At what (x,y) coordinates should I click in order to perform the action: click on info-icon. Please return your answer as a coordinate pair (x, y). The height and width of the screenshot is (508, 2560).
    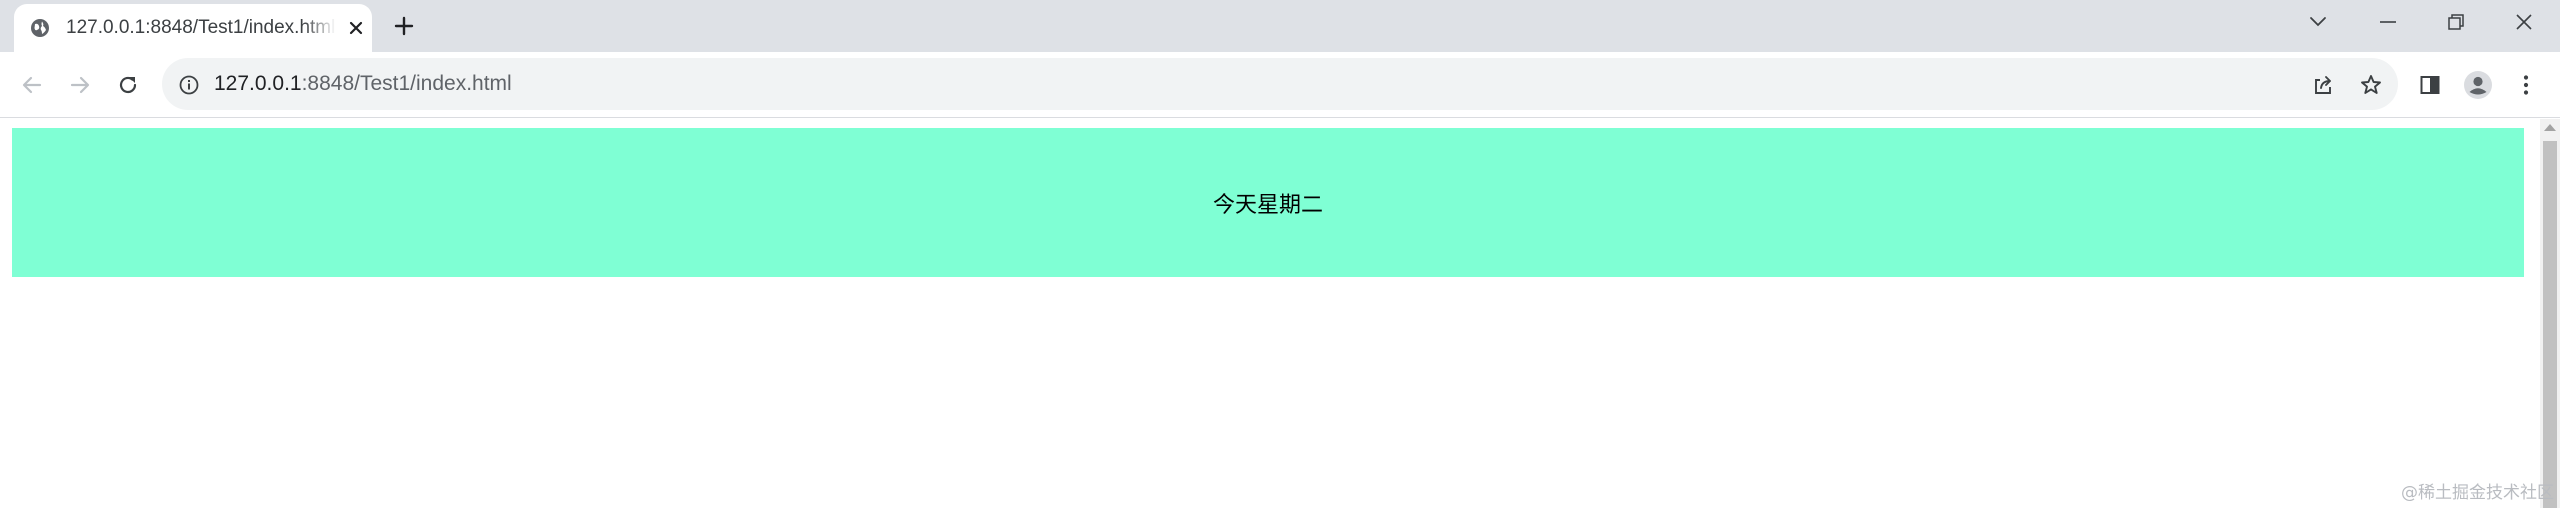
    Looking at the image, I should click on (189, 85).